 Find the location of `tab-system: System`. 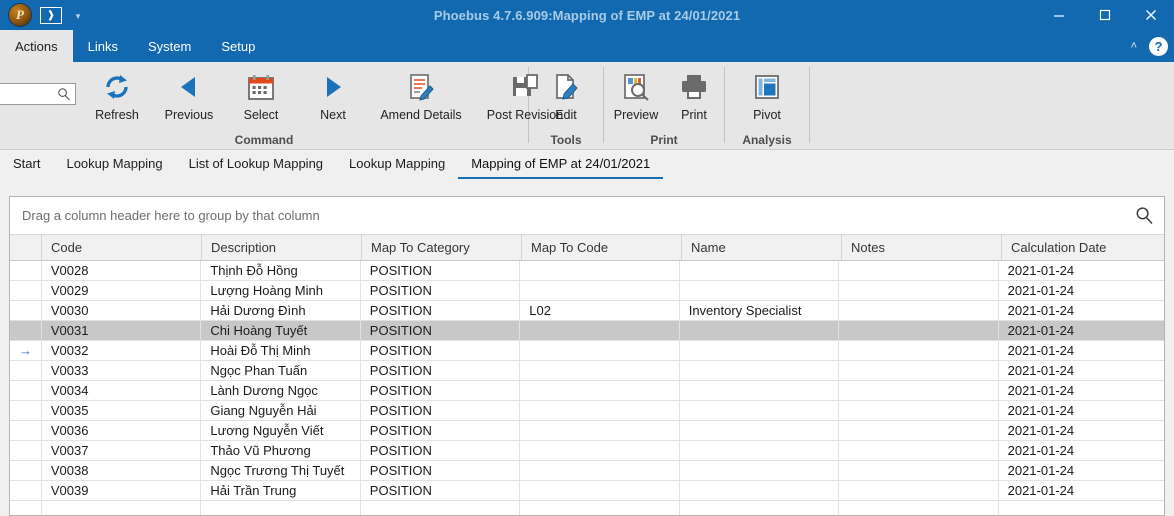

tab-system: System is located at coordinates (169, 46).